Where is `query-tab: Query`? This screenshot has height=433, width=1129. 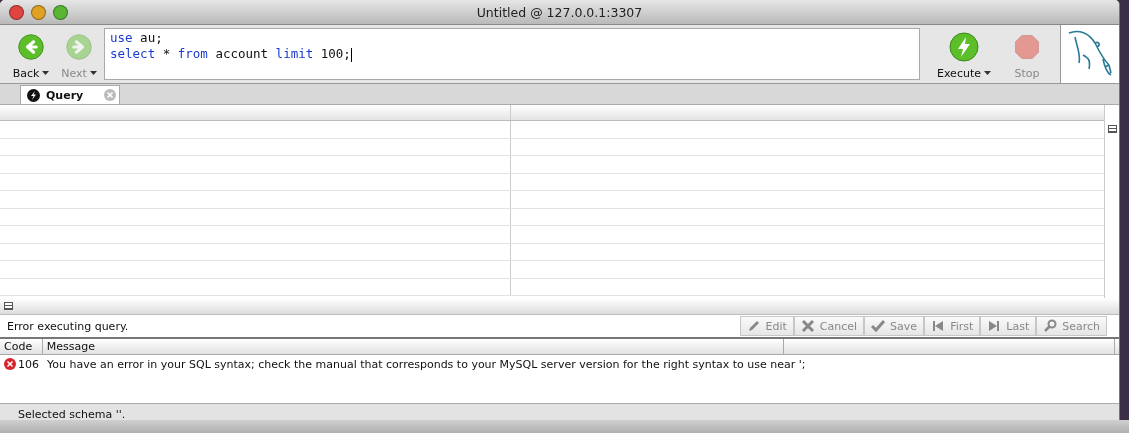 query-tab: Query is located at coordinates (70, 94).